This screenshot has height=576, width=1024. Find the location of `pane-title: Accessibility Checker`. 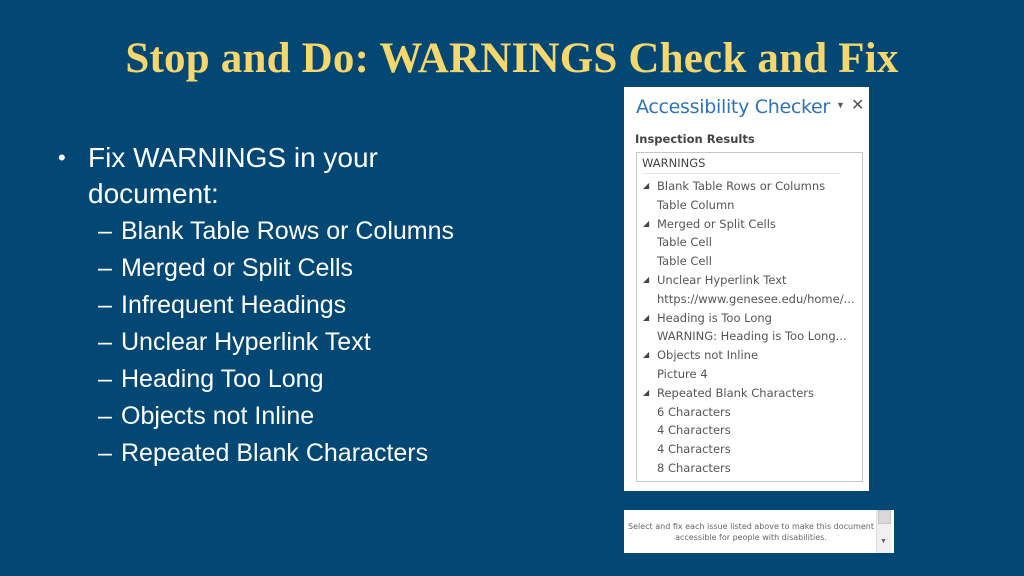

pane-title: Accessibility Checker is located at coordinates (733, 107).